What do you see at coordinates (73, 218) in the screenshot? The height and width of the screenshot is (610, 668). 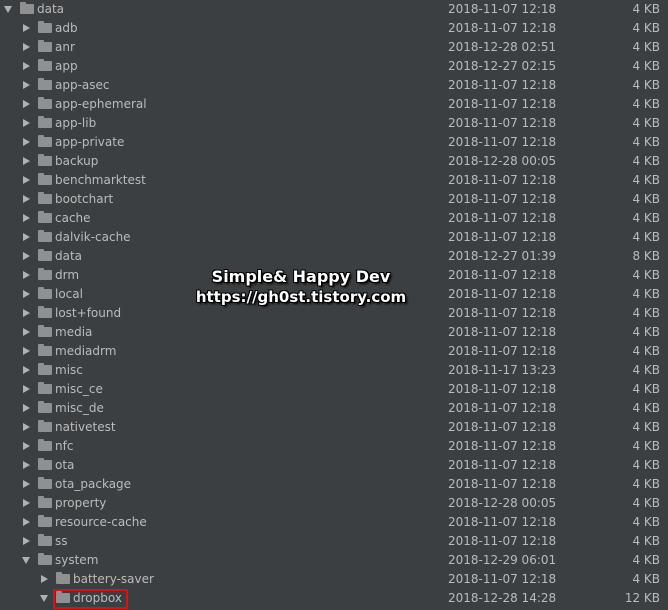 I see `file-name: cache` at bounding box center [73, 218].